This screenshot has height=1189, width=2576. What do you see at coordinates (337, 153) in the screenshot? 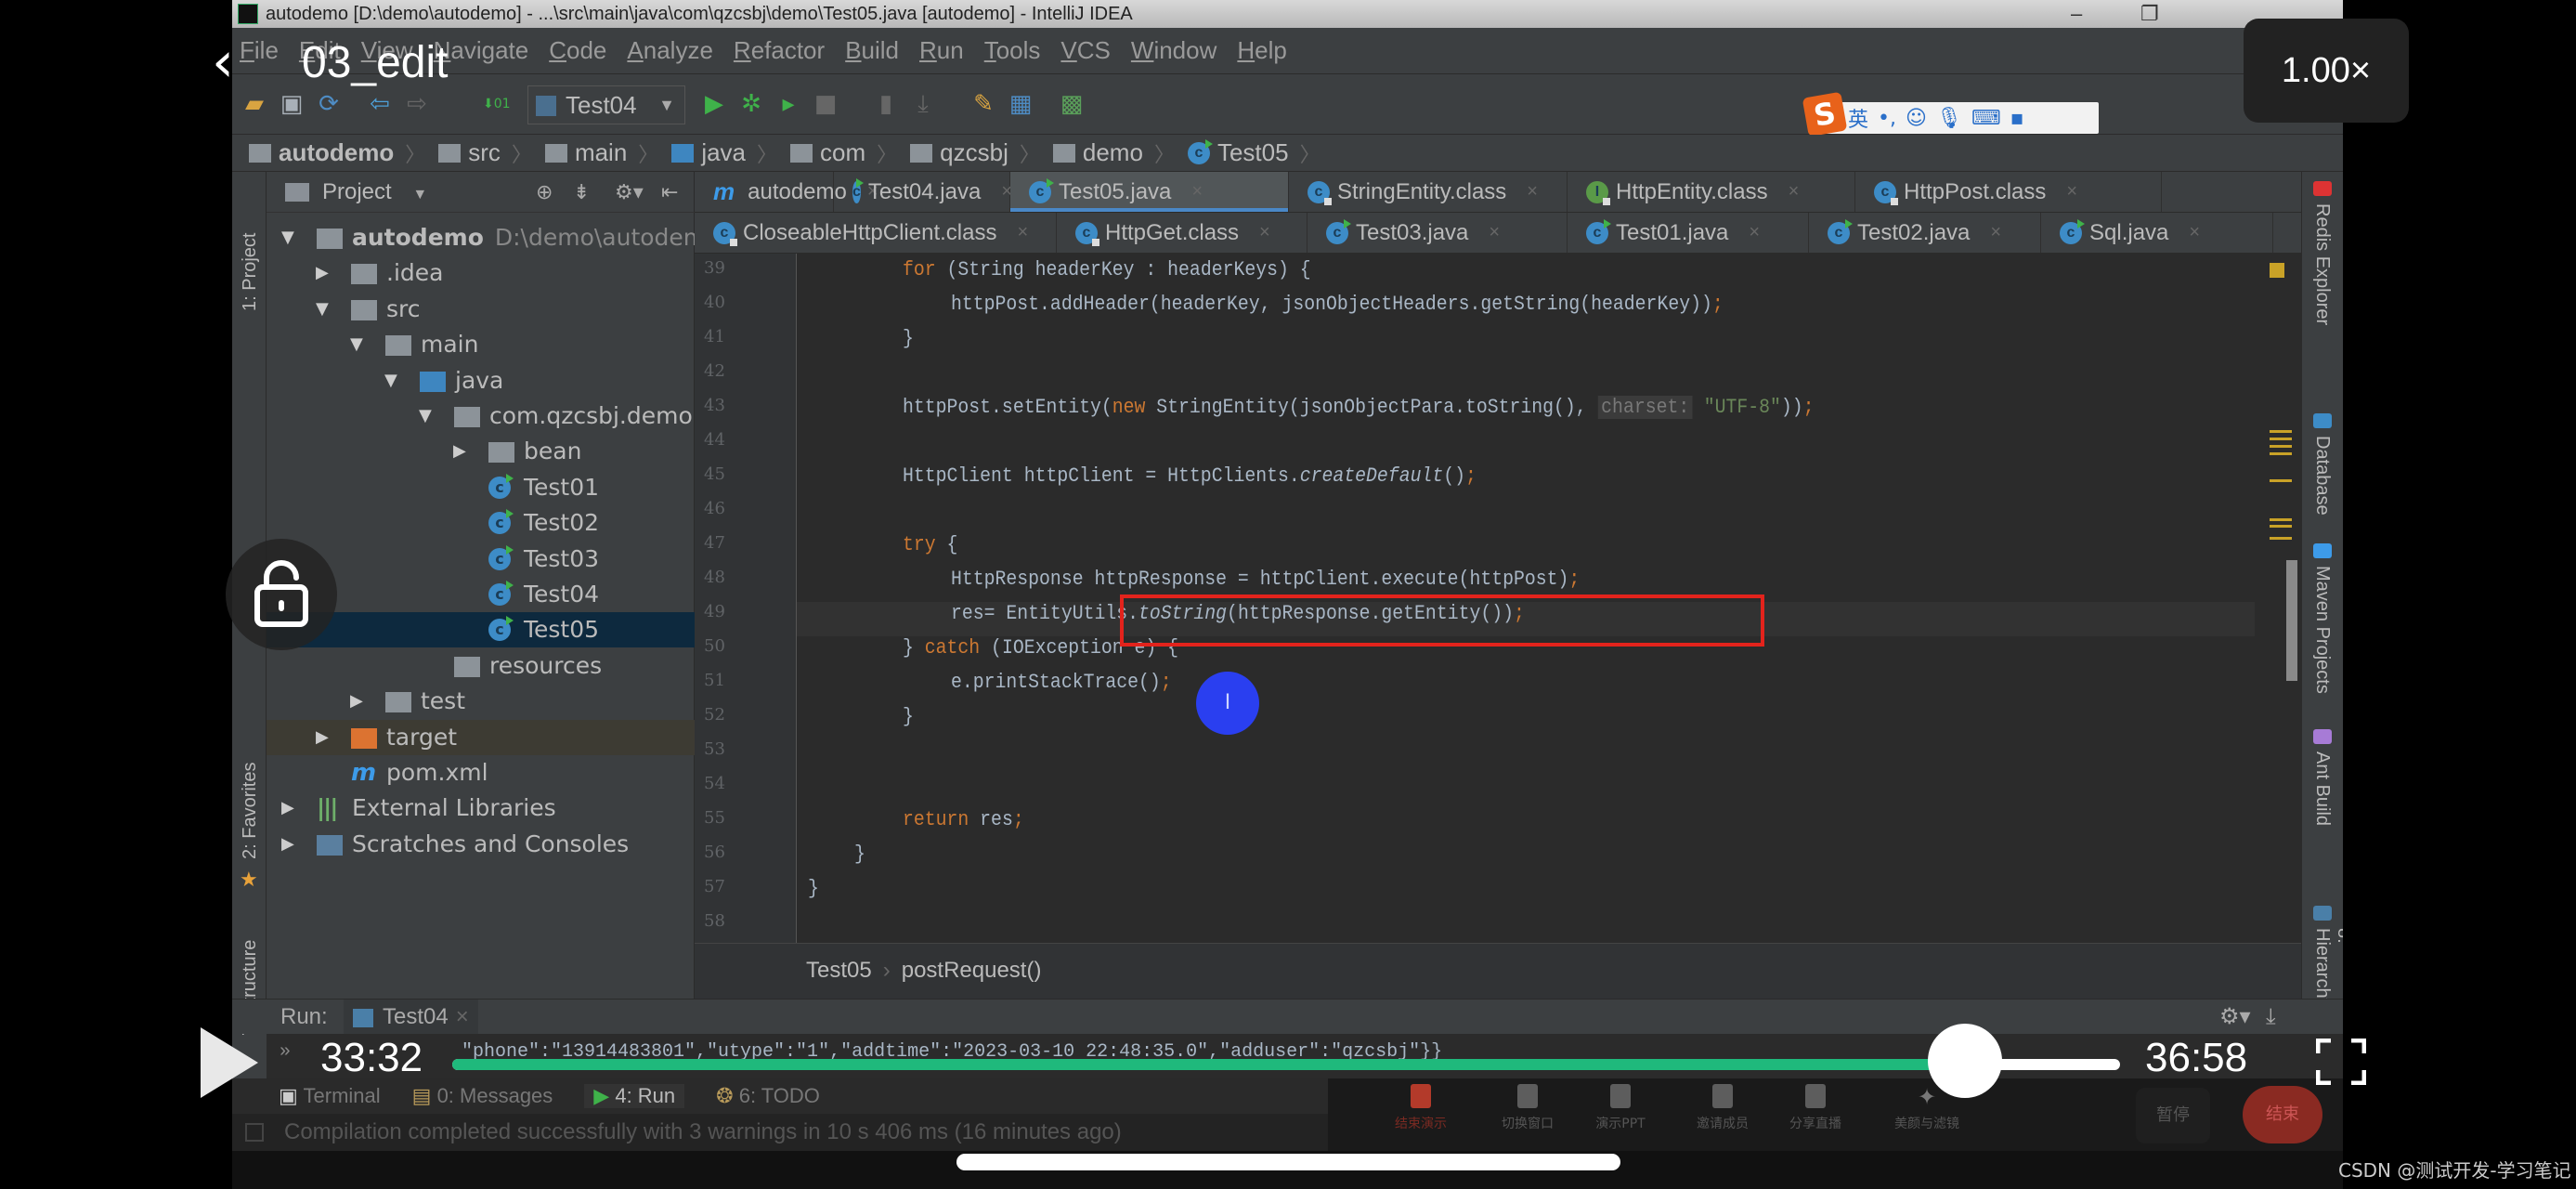
I see `breadcrumb-item: autodemo 〉` at bounding box center [337, 153].